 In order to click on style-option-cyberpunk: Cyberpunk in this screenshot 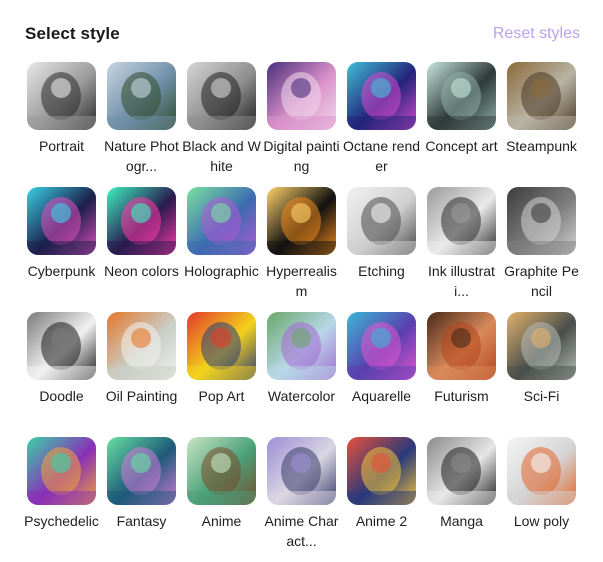, I will do `click(61, 249)`.